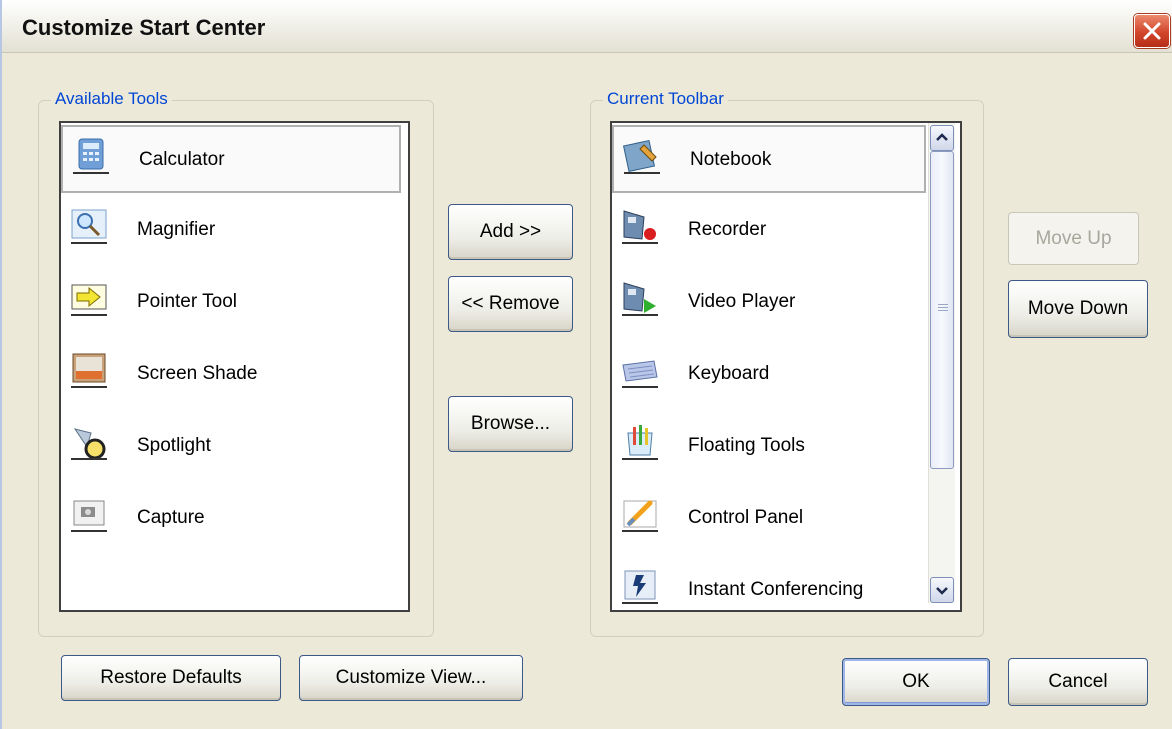 The height and width of the screenshot is (729, 1172). I want to click on control-panel-icon, so click(640, 516).